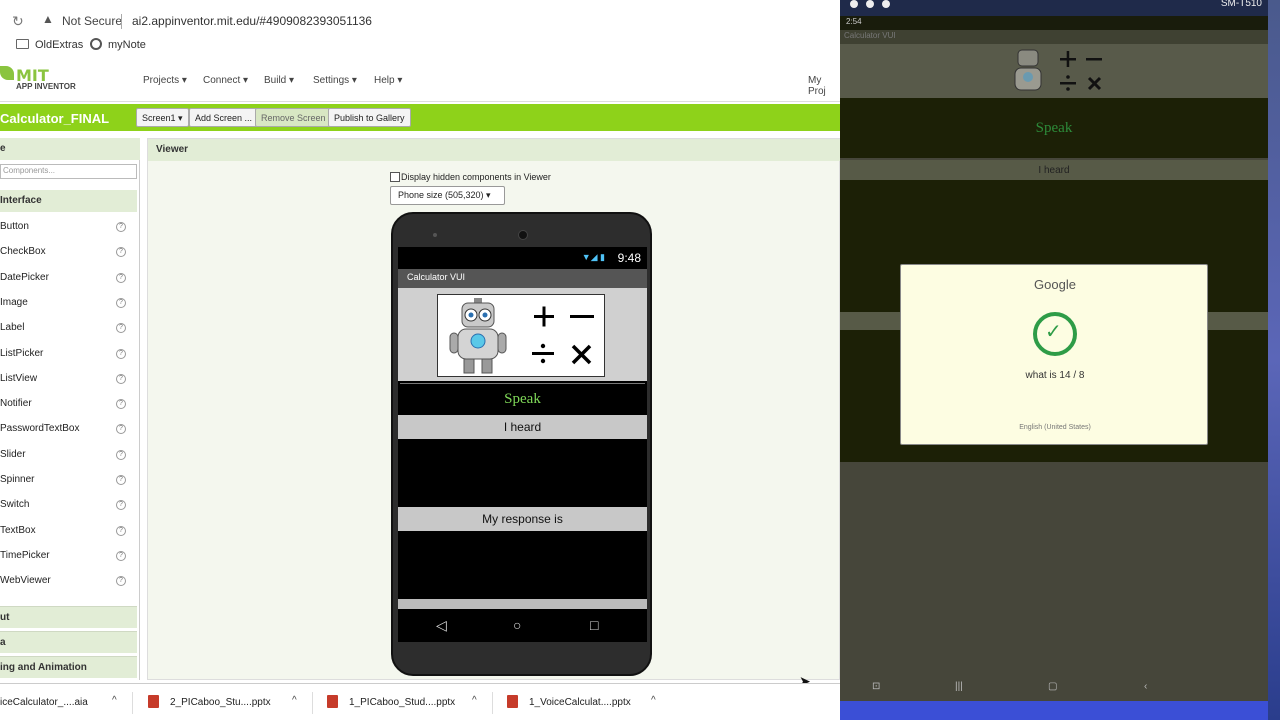 This screenshot has width=1280, height=720. What do you see at coordinates (312, 703) in the screenshot?
I see `divider` at bounding box center [312, 703].